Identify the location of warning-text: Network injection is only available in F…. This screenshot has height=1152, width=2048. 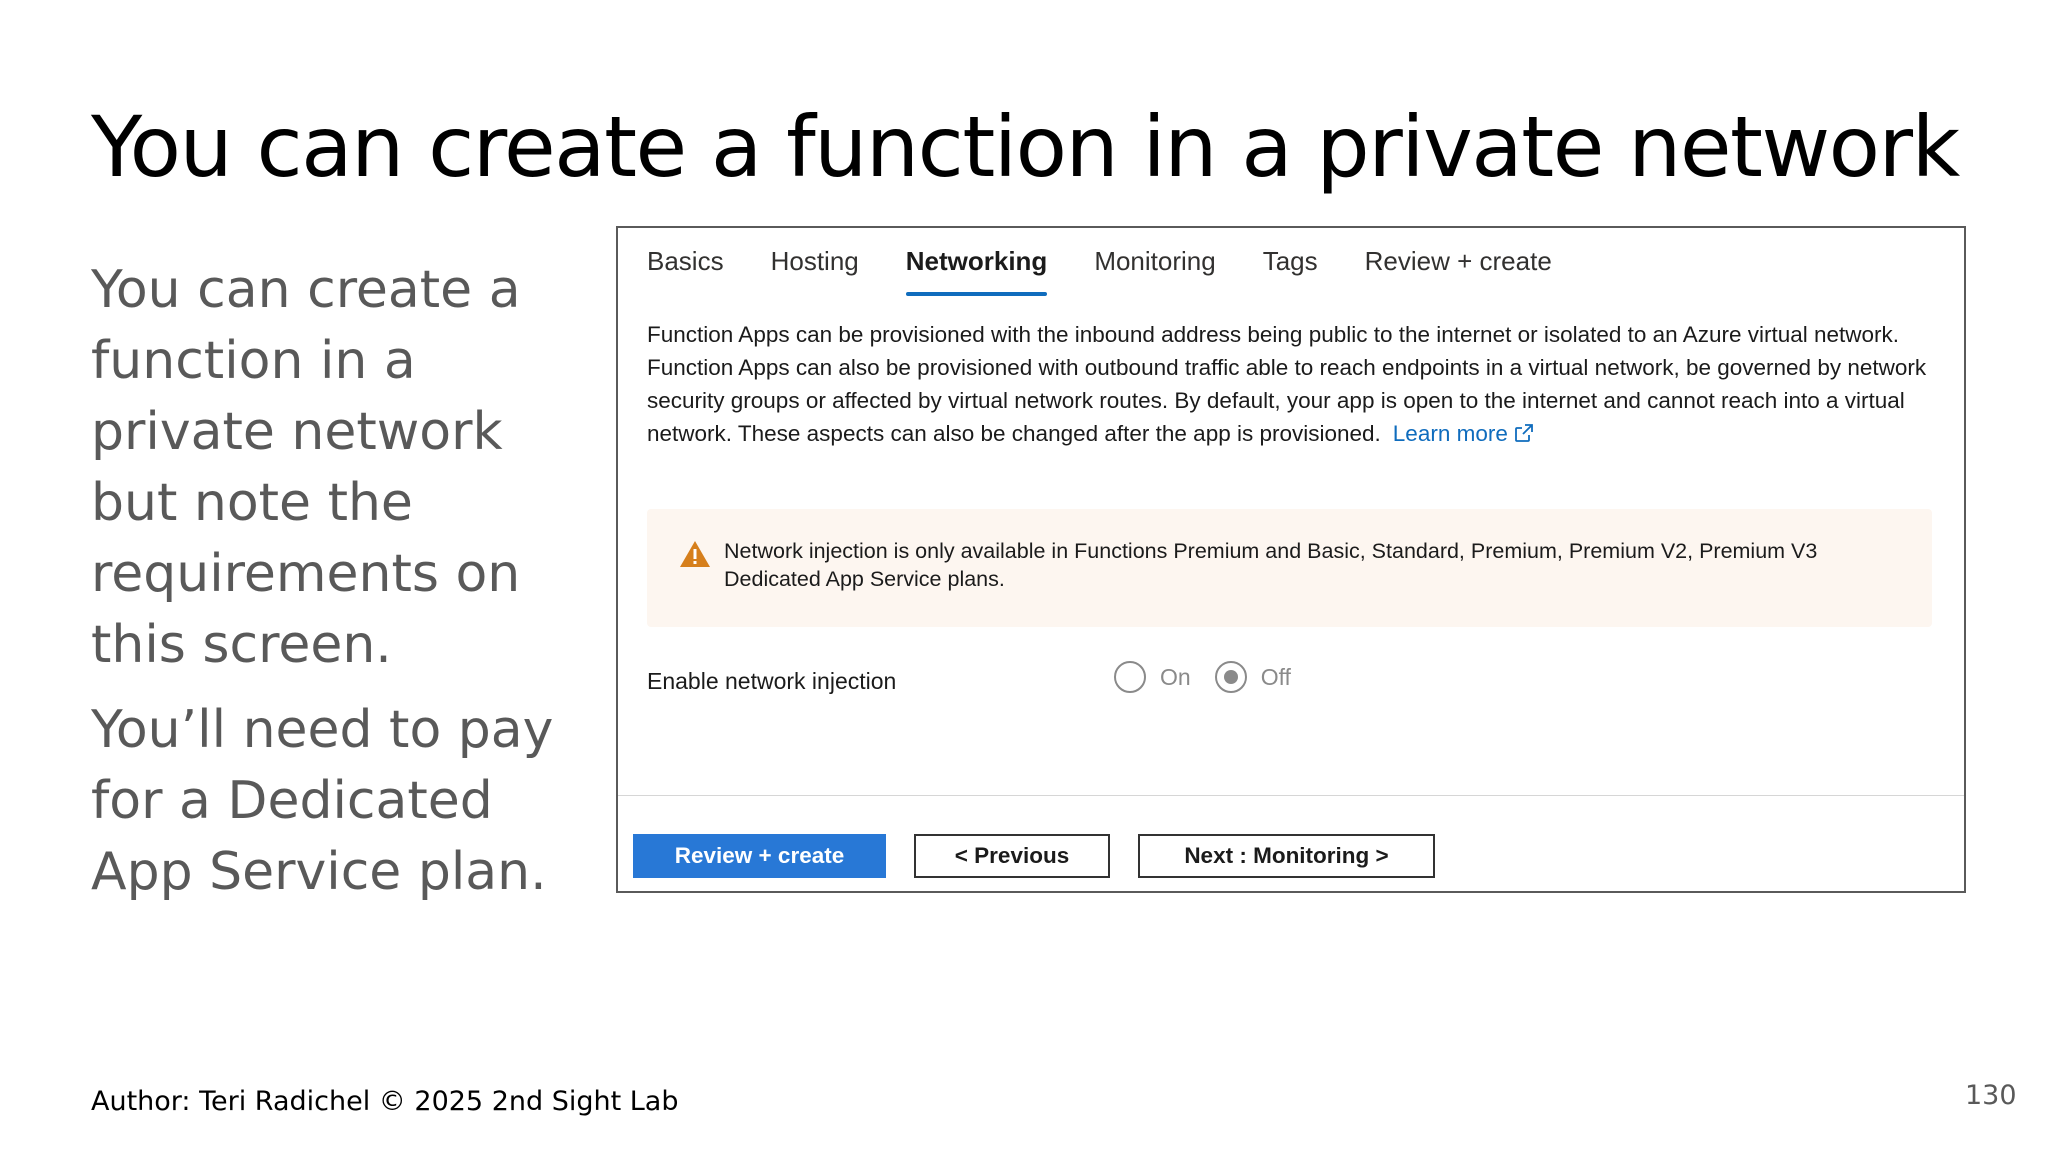
(1271, 565).